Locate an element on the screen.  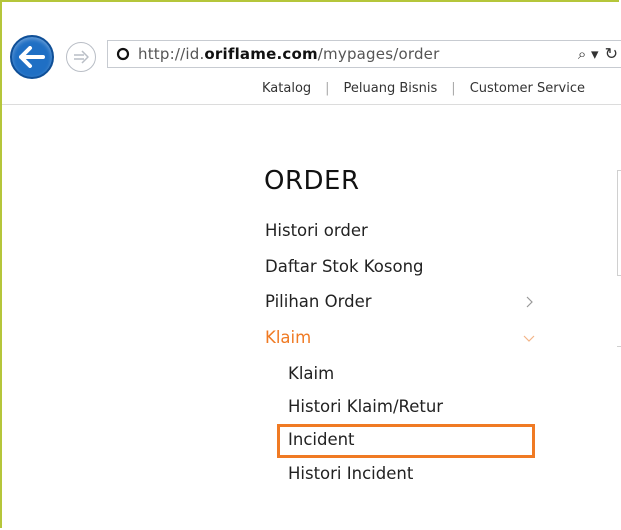
page-title: ORDER is located at coordinates (312, 181).